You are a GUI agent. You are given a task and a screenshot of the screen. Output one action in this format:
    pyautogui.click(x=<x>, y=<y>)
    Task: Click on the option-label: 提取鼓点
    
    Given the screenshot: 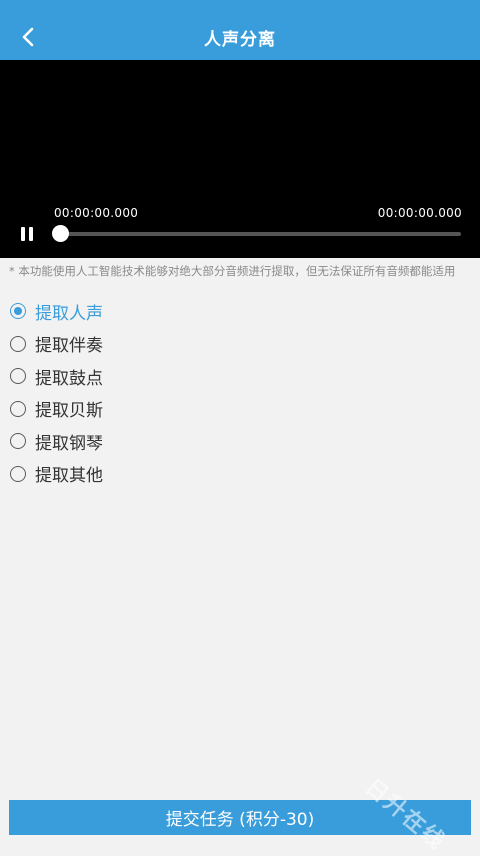 What is the action you would take?
    pyautogui.click(x=69, y=378)
    